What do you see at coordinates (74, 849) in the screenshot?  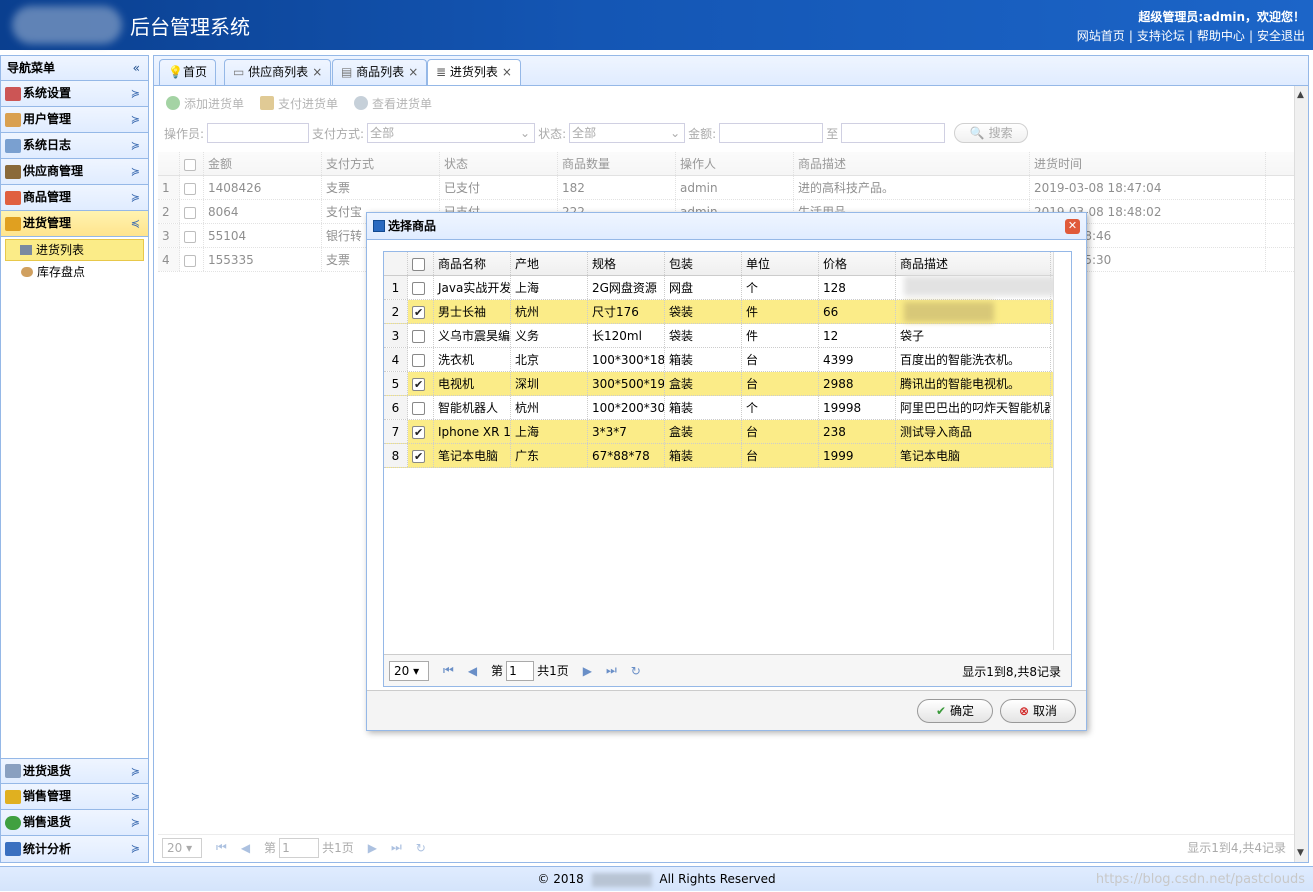 I see `sidebar-item-statistics: 统计分析 ≽` at bounding box center [74, 849].